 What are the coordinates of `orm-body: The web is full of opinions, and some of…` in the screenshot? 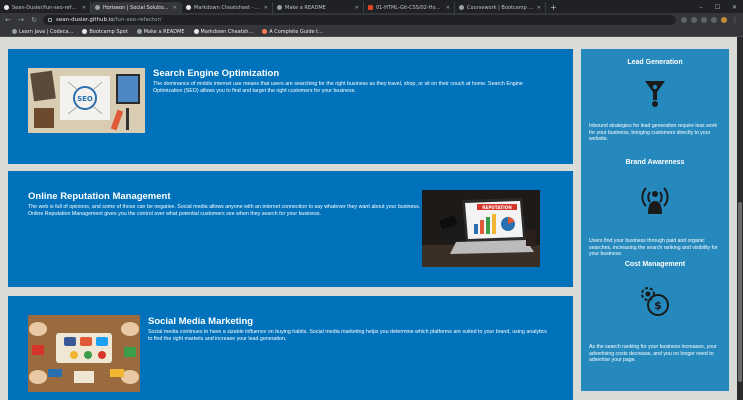 It's located at (224, 210).